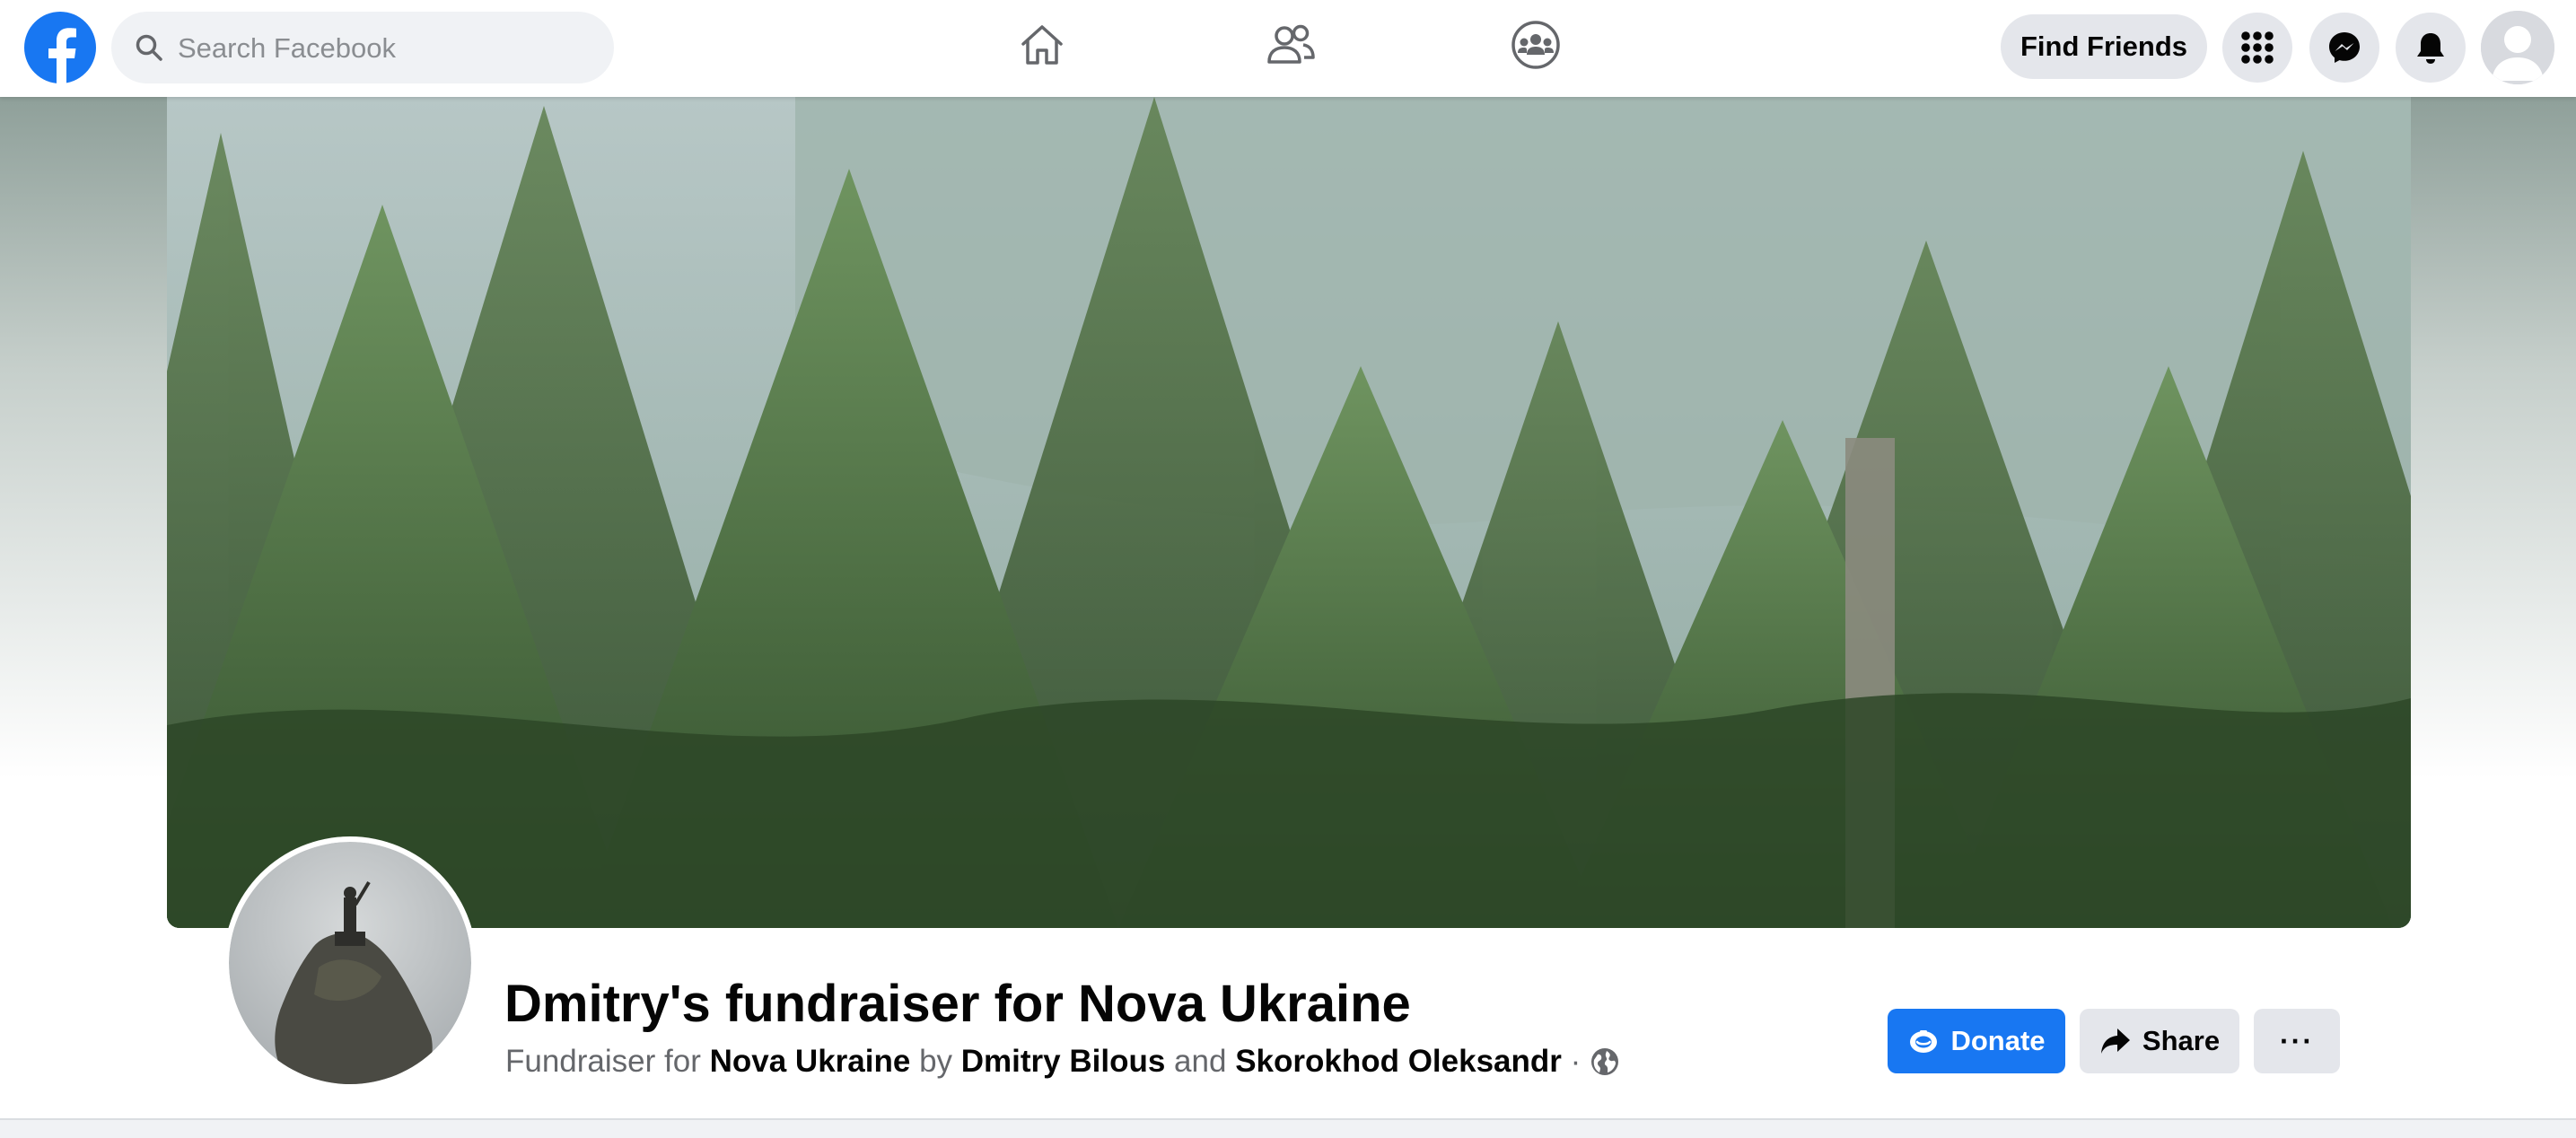 This screenshot has height=1138, width=2576. I want to click on subtitle-by: by, so click(936, 1061).